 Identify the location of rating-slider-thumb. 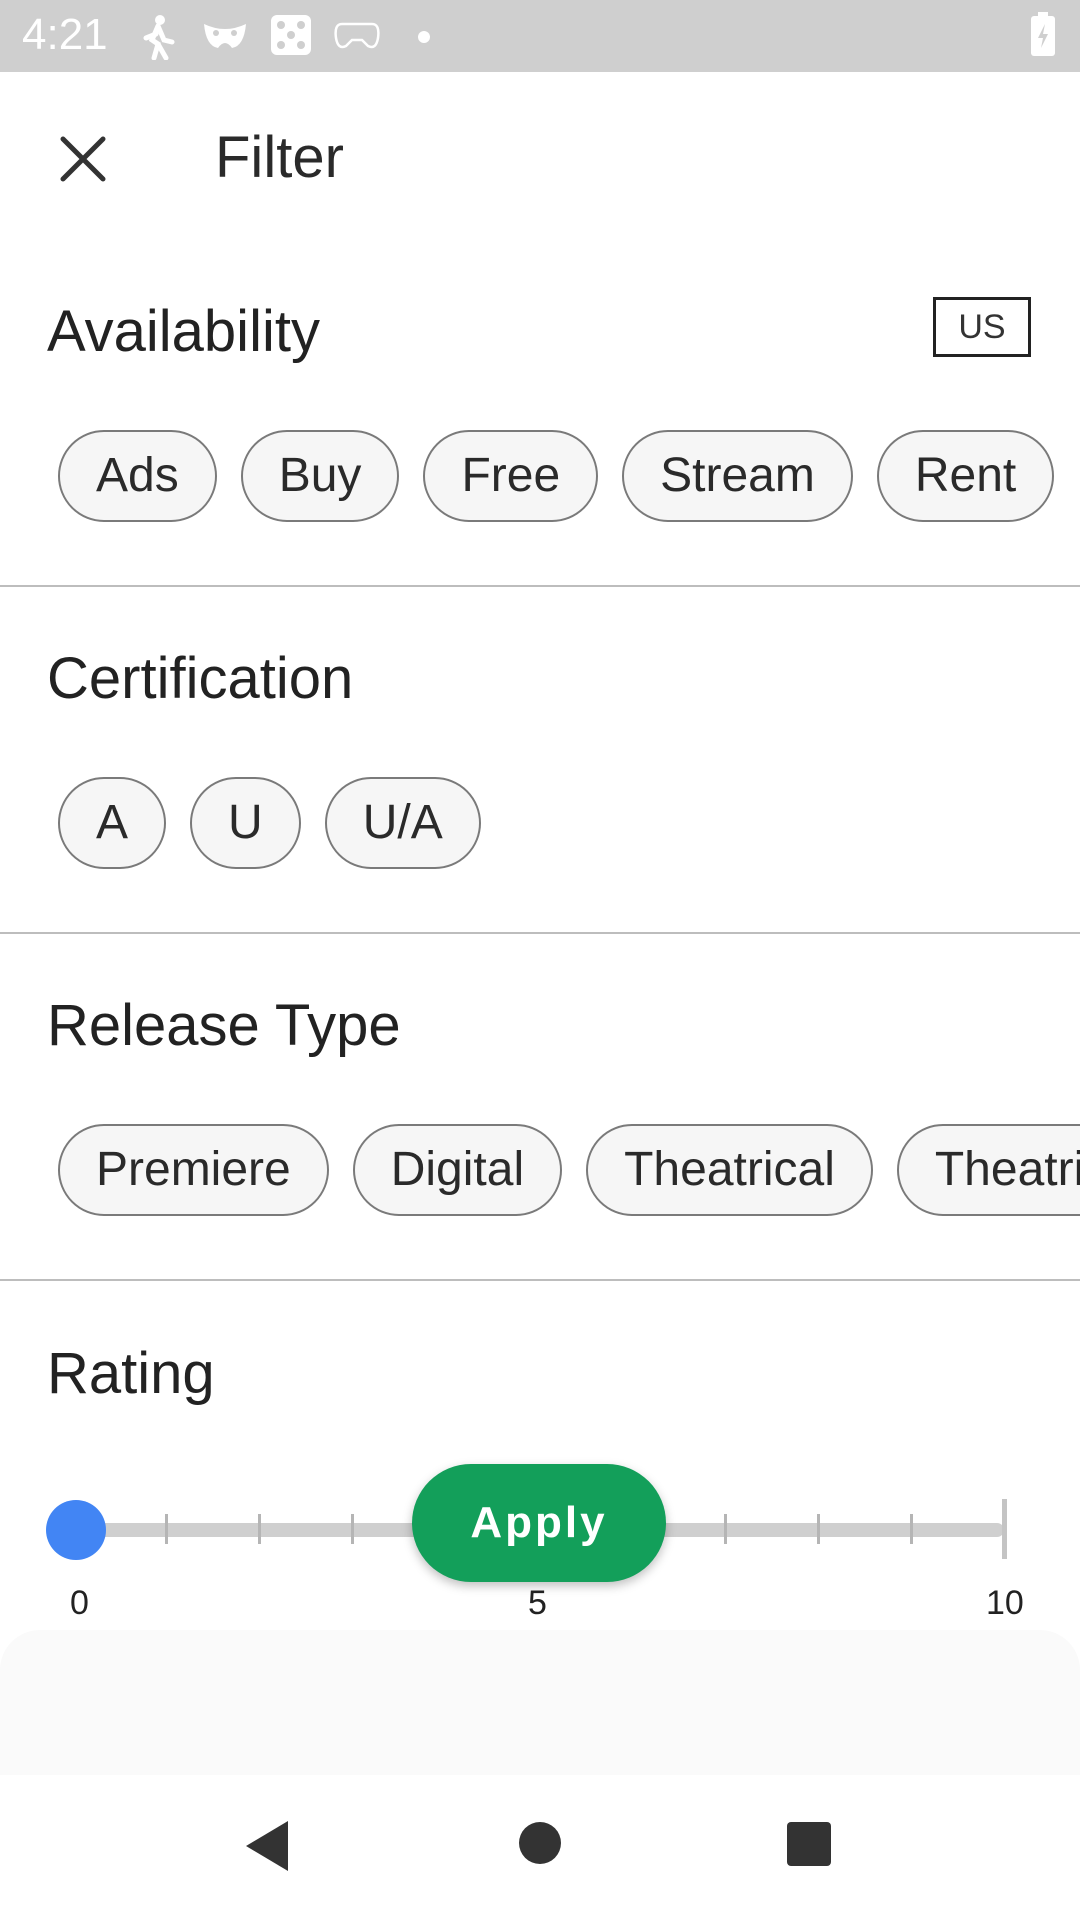
(76, 1530).